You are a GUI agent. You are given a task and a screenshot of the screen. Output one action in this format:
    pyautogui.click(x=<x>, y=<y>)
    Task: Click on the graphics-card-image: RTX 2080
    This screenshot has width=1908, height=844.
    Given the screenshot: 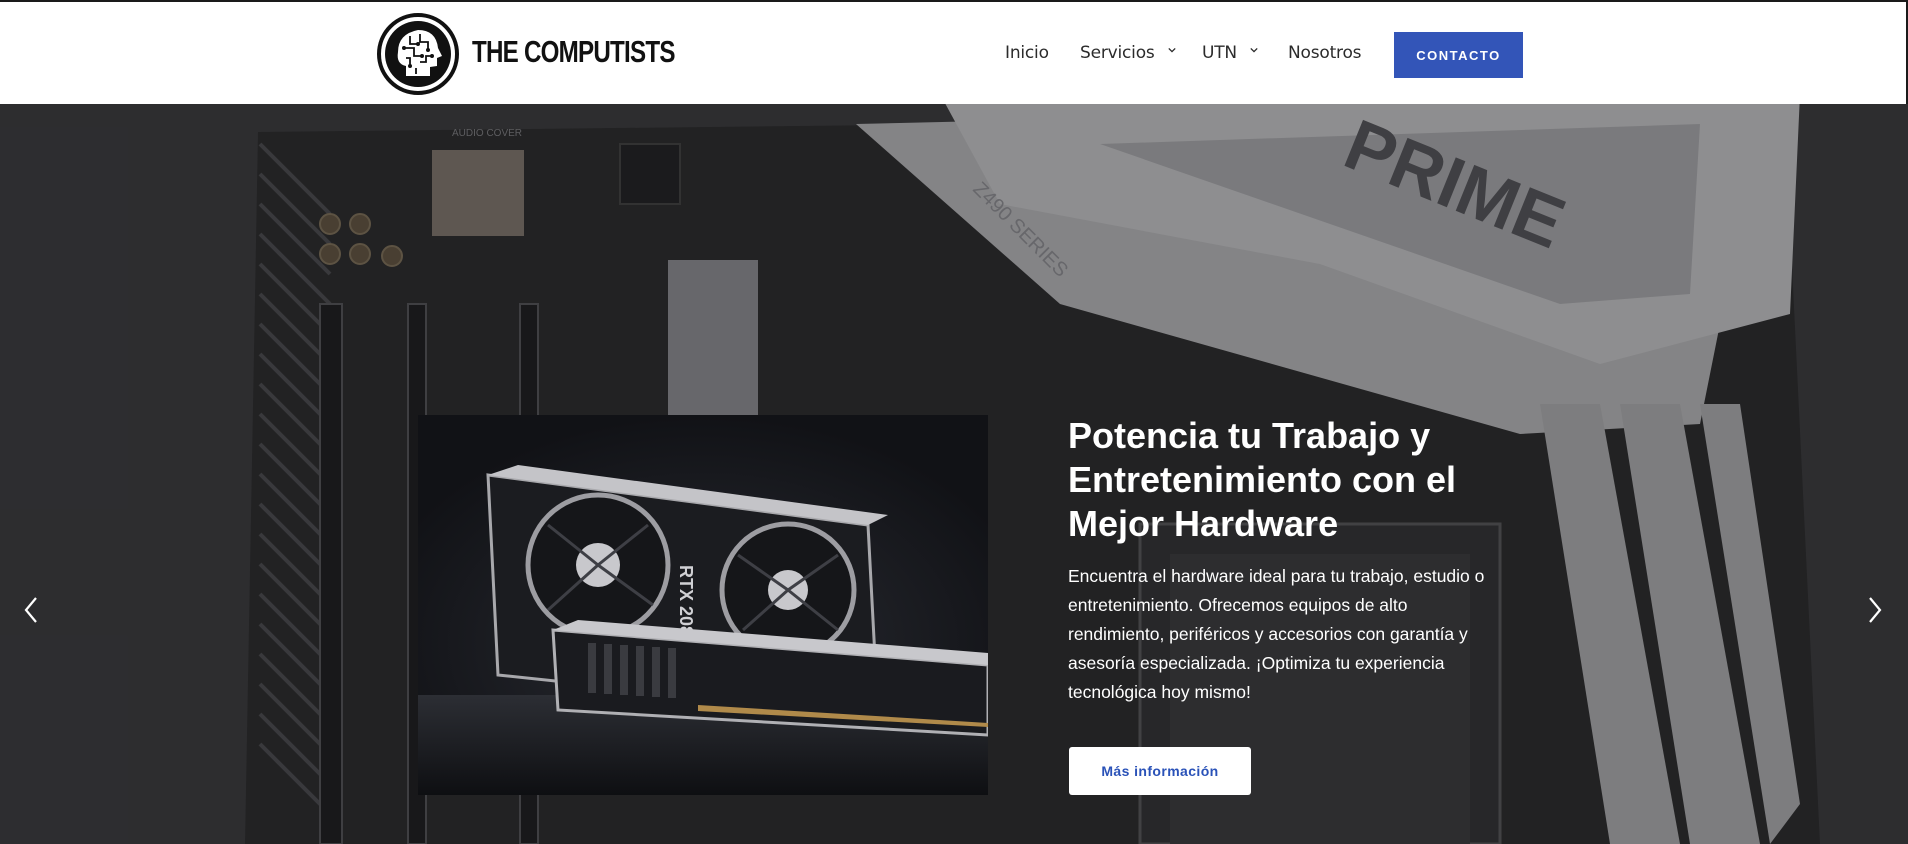 What is the action you would take?
    pyautogui.click(x=703, y=605)
    